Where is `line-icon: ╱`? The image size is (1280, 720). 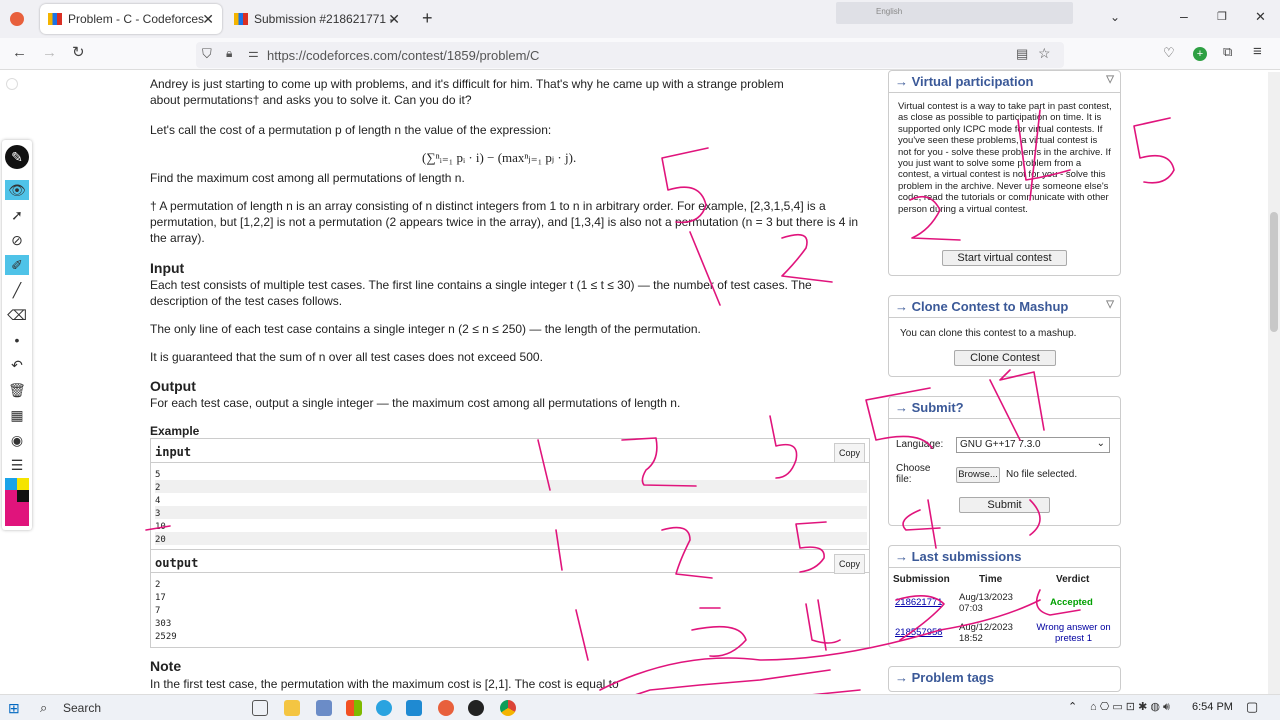
line-icon: ╱ is located at coordinates (17, 290).